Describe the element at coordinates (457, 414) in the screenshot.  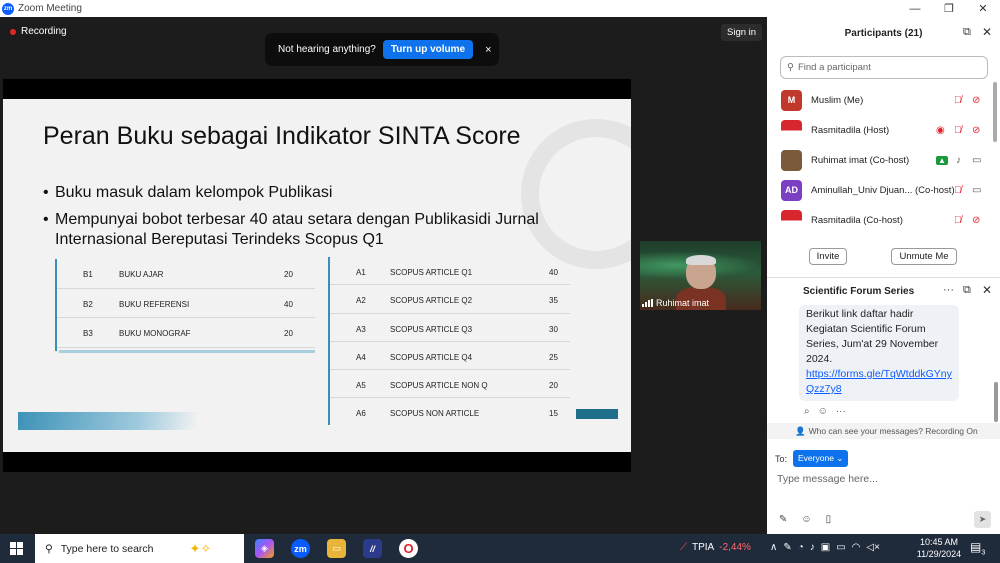
I see `table-row: A6 SCOPUS NON ARTICLE 15` at that location.